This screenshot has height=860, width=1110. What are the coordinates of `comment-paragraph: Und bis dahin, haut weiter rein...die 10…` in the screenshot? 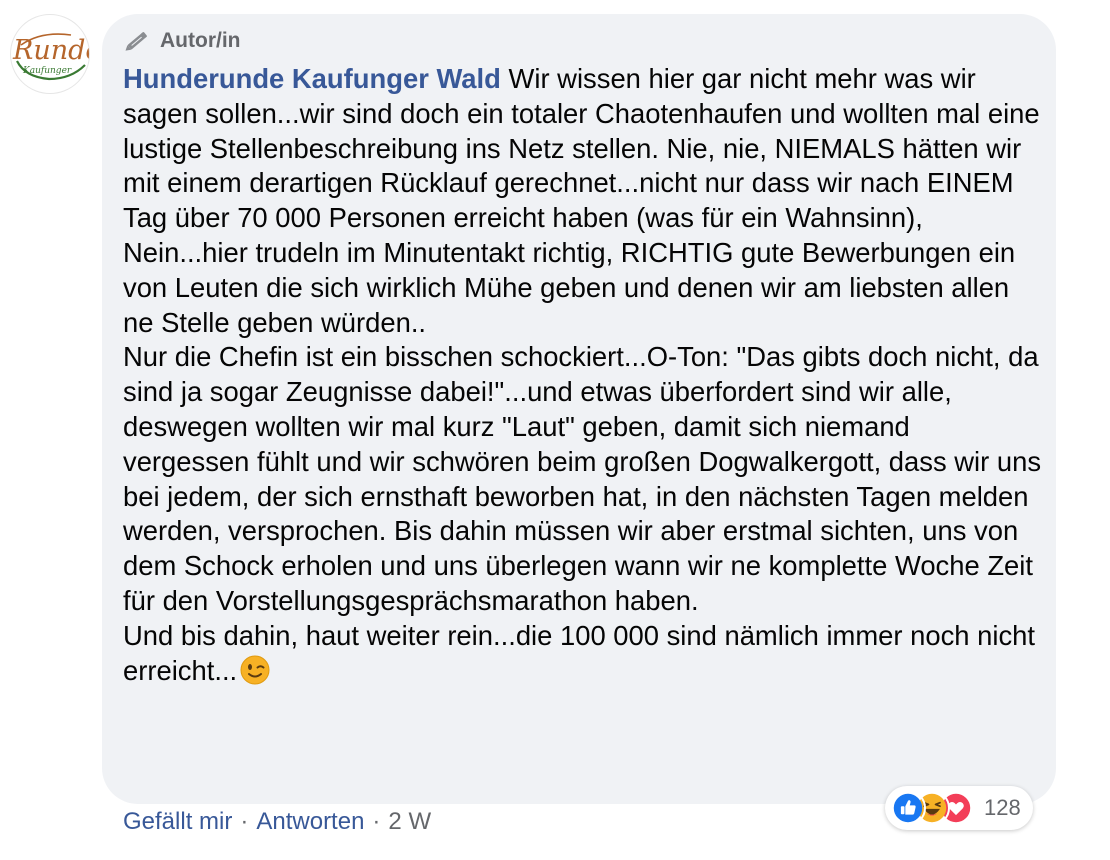 It's located at (583, 654).